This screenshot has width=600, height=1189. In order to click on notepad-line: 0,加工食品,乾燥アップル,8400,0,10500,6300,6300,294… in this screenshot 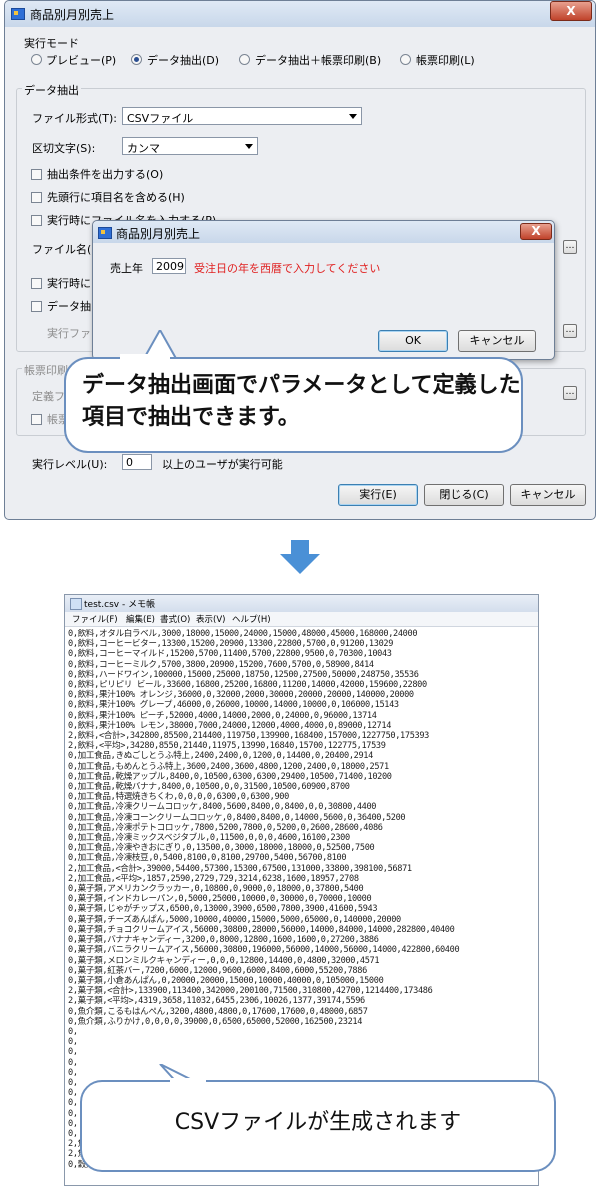, I will do `click(230, 776)`.